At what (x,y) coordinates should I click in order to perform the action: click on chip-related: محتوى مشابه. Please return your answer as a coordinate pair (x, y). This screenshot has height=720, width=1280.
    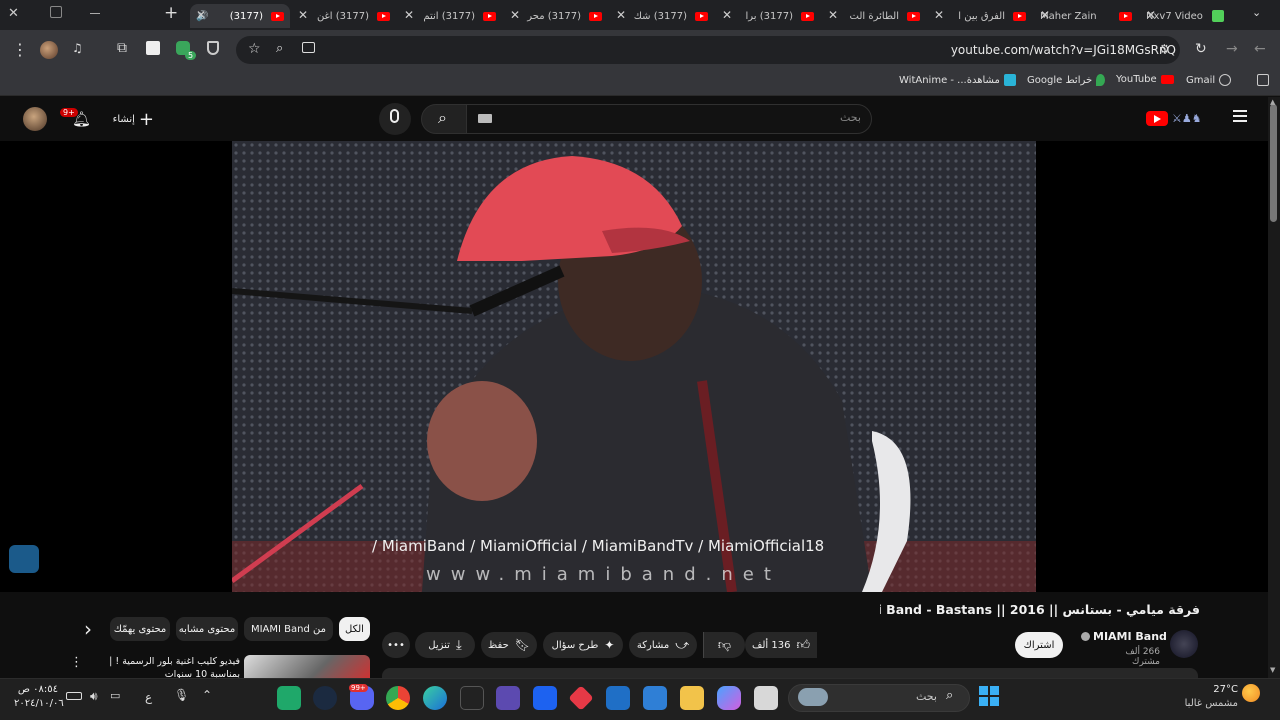
    Looking at the image, I should click on (207, 629).